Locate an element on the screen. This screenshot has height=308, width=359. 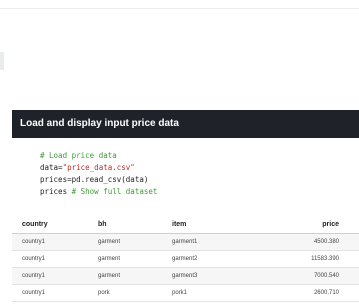
code-line-3: prices=pd.read_csv(data) is located at coordinates (190, 180).